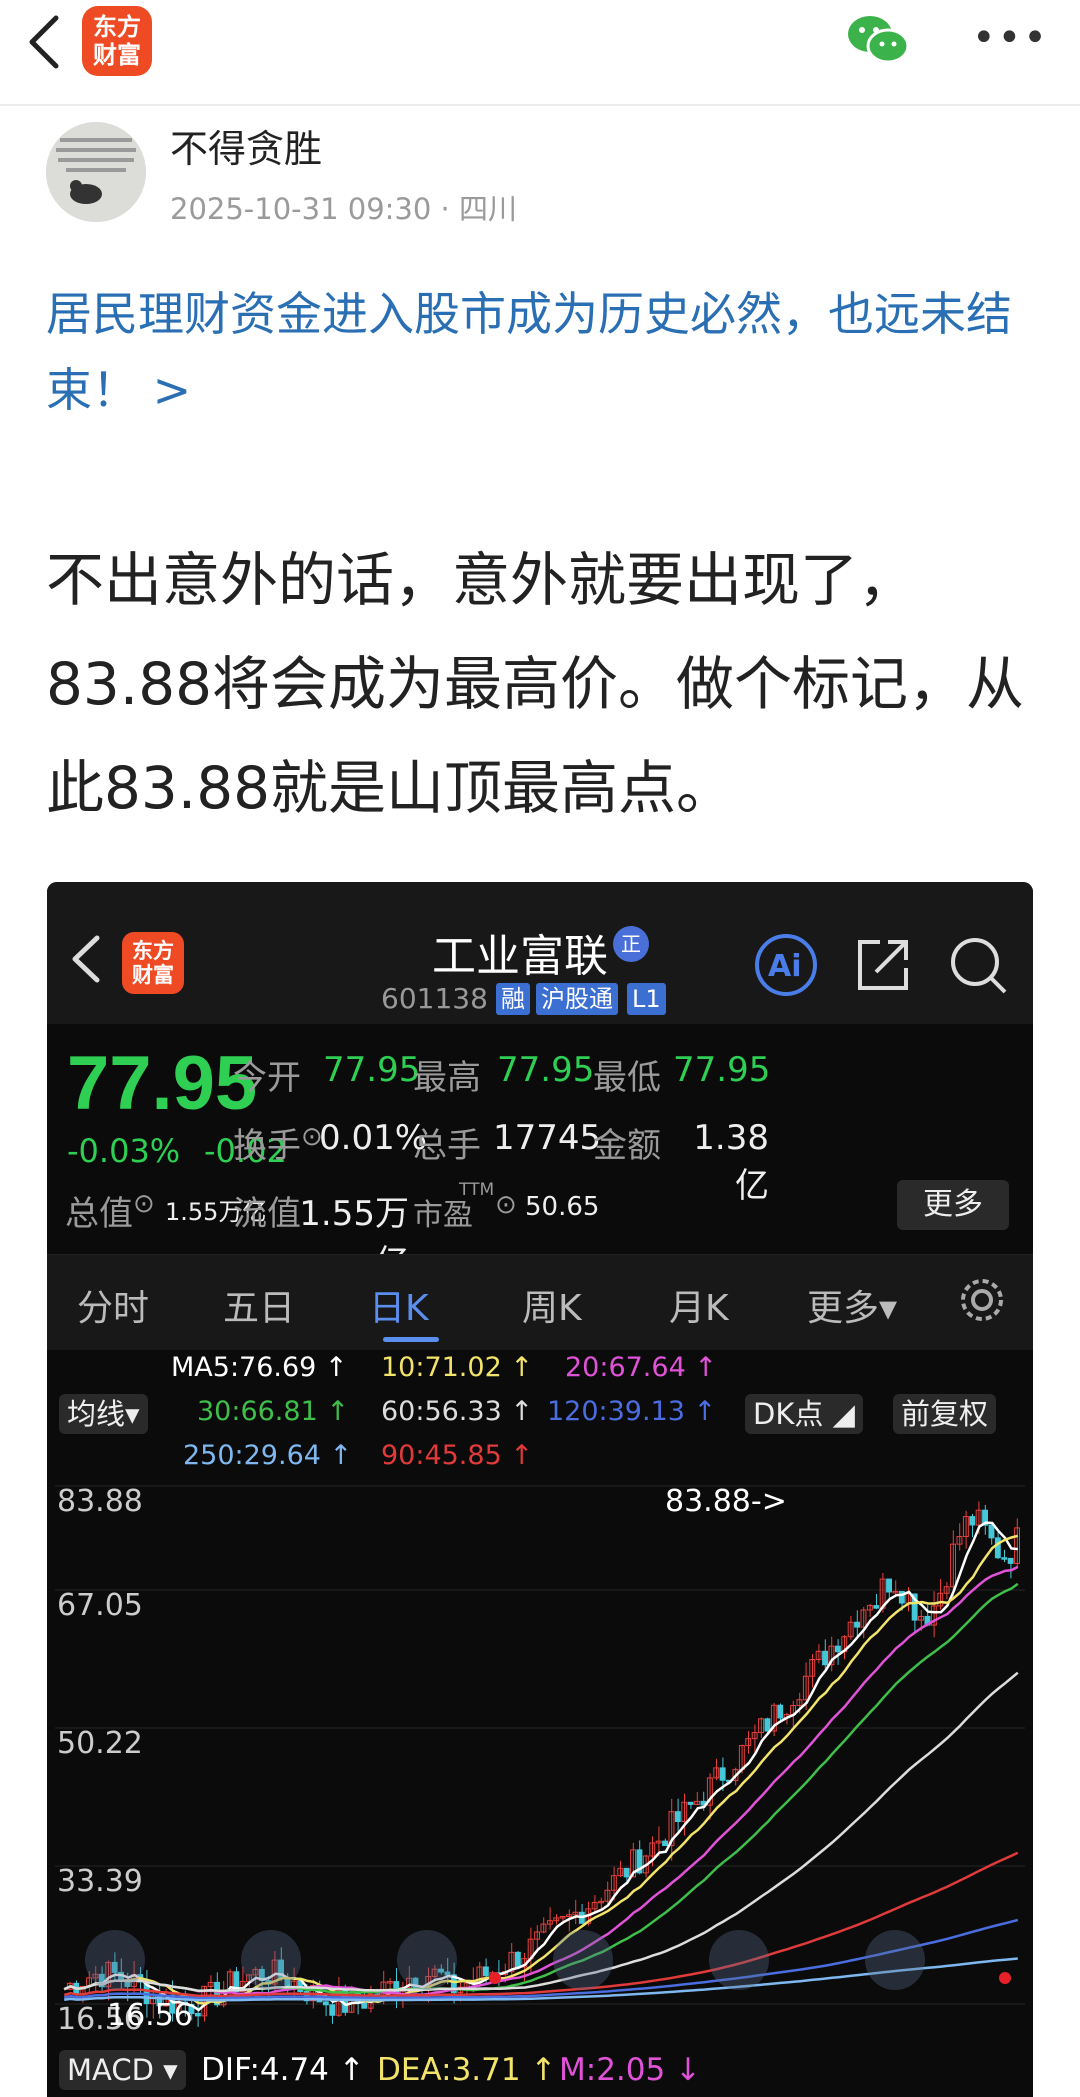  What do you see at coordinates (162, 1083) in the screenshot?
I see `stock-price: 77.95` at bounding box center [162, 1083].